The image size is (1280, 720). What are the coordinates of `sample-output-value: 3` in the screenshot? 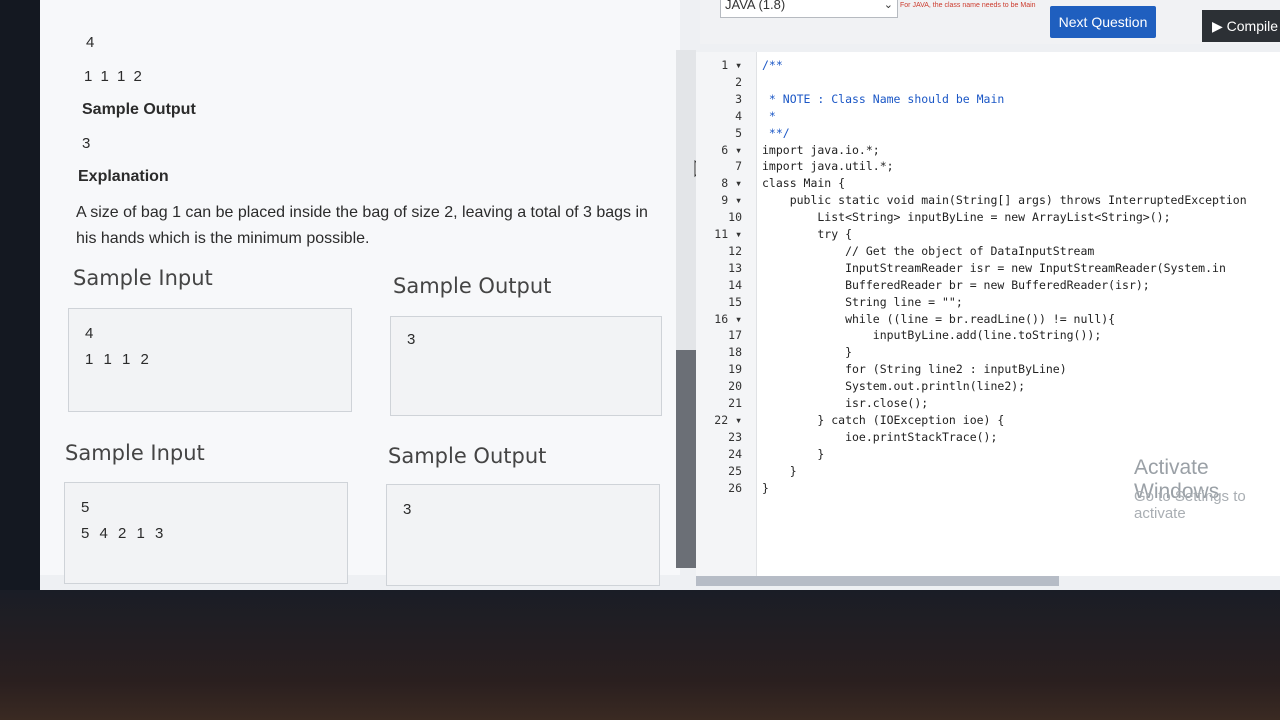 It's located at (86, 143).